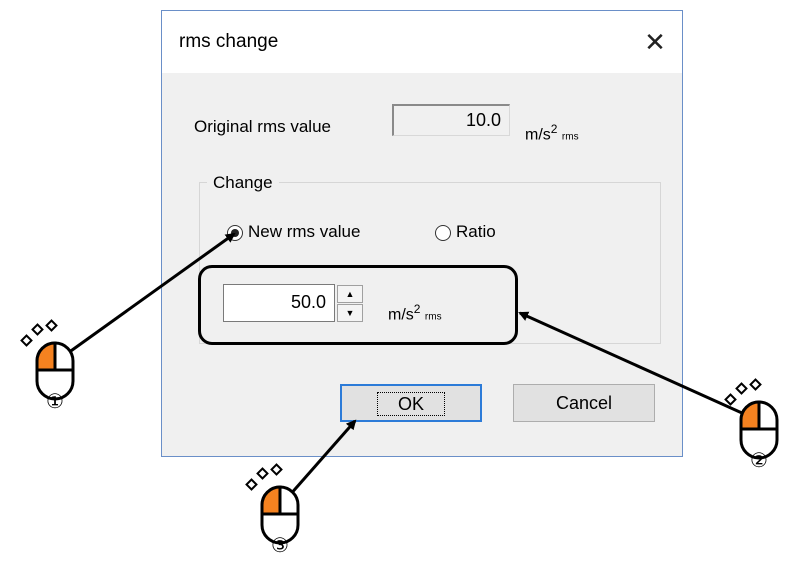  I want to click on marker-2: ②, so click(759, 460).